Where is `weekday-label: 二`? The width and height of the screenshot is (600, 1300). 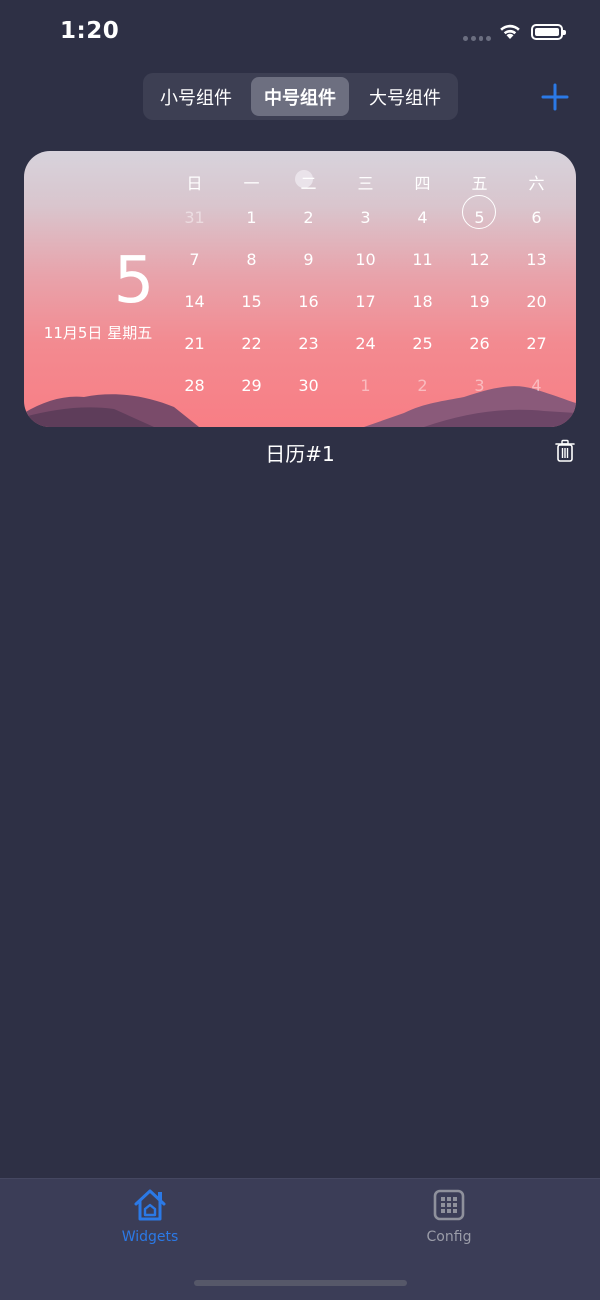
weekday-label: 二 is located at coordinates (308, 183).